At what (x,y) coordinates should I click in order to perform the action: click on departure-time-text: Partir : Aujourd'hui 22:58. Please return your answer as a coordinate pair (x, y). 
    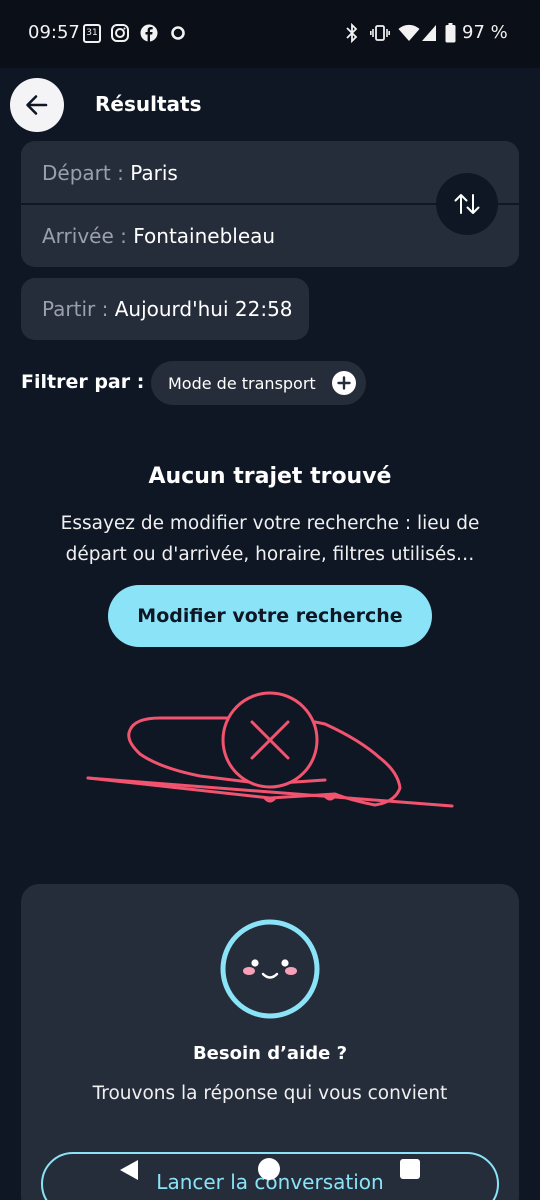
    Looking at the image, I should click on (167, 309).